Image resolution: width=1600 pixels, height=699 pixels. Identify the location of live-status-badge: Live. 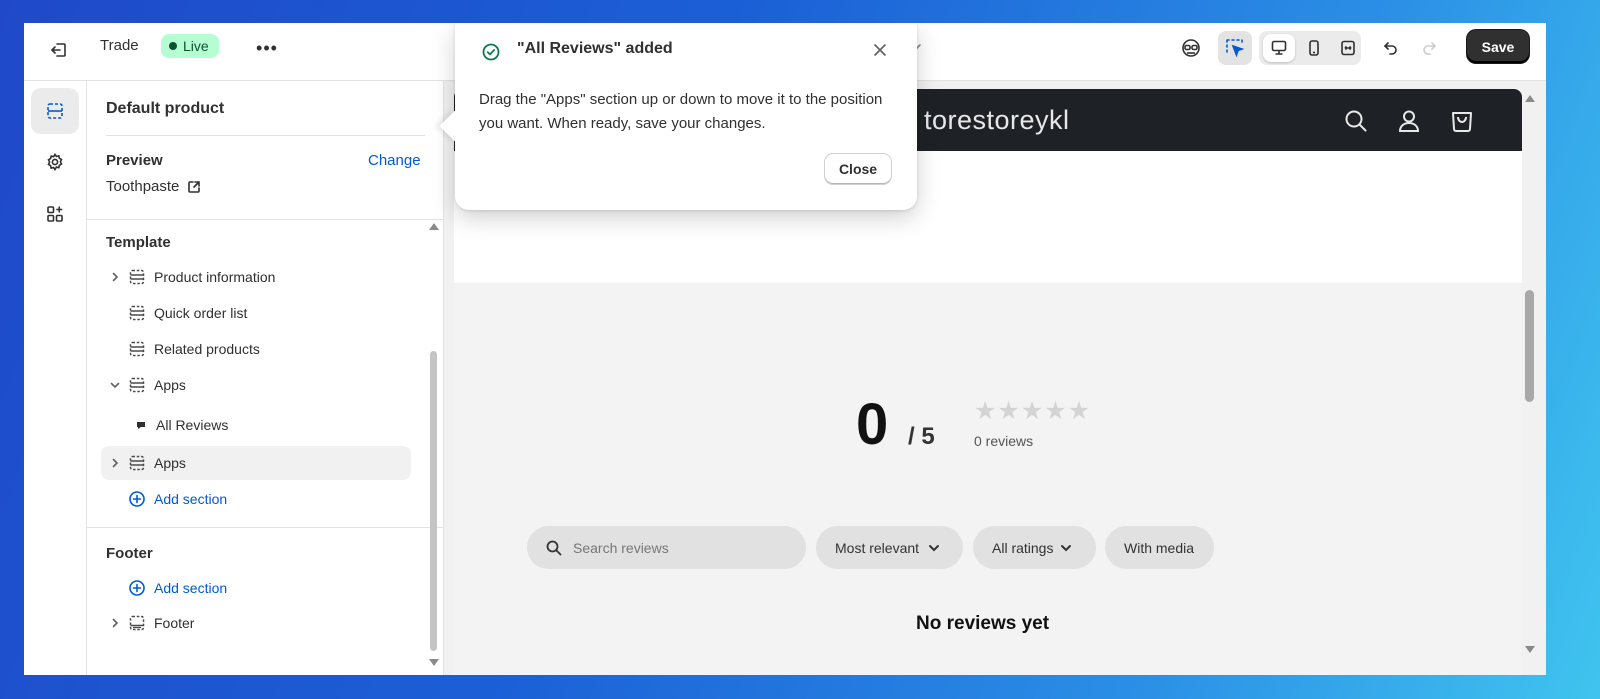
(190, 46).